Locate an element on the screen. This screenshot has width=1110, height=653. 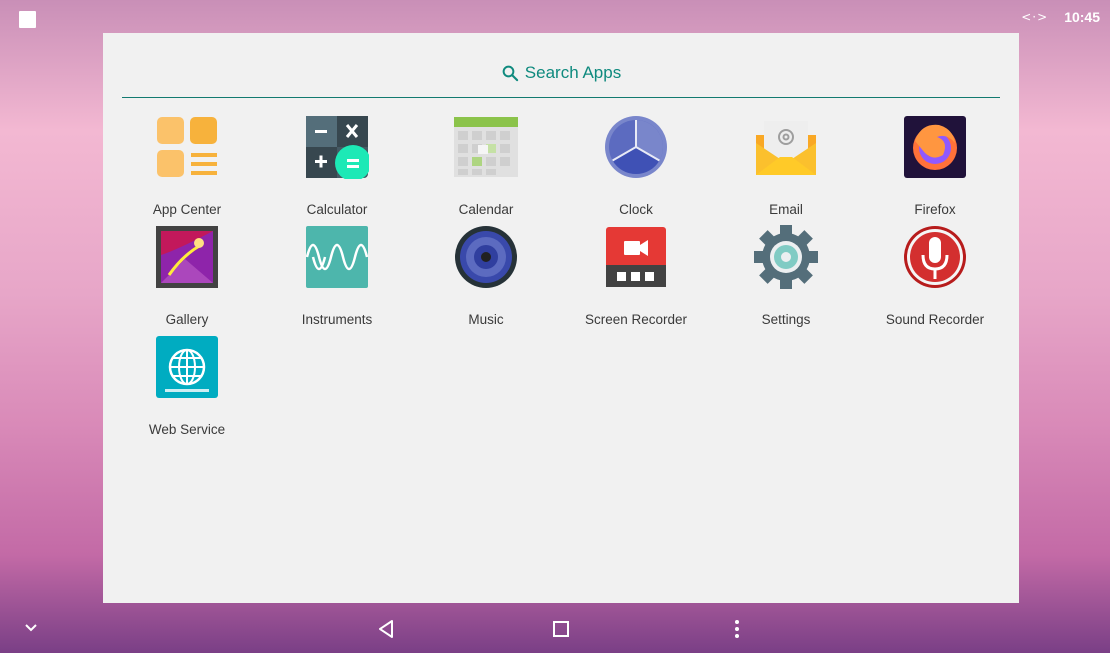
navigation-bar is located at coordinates (555, 628).